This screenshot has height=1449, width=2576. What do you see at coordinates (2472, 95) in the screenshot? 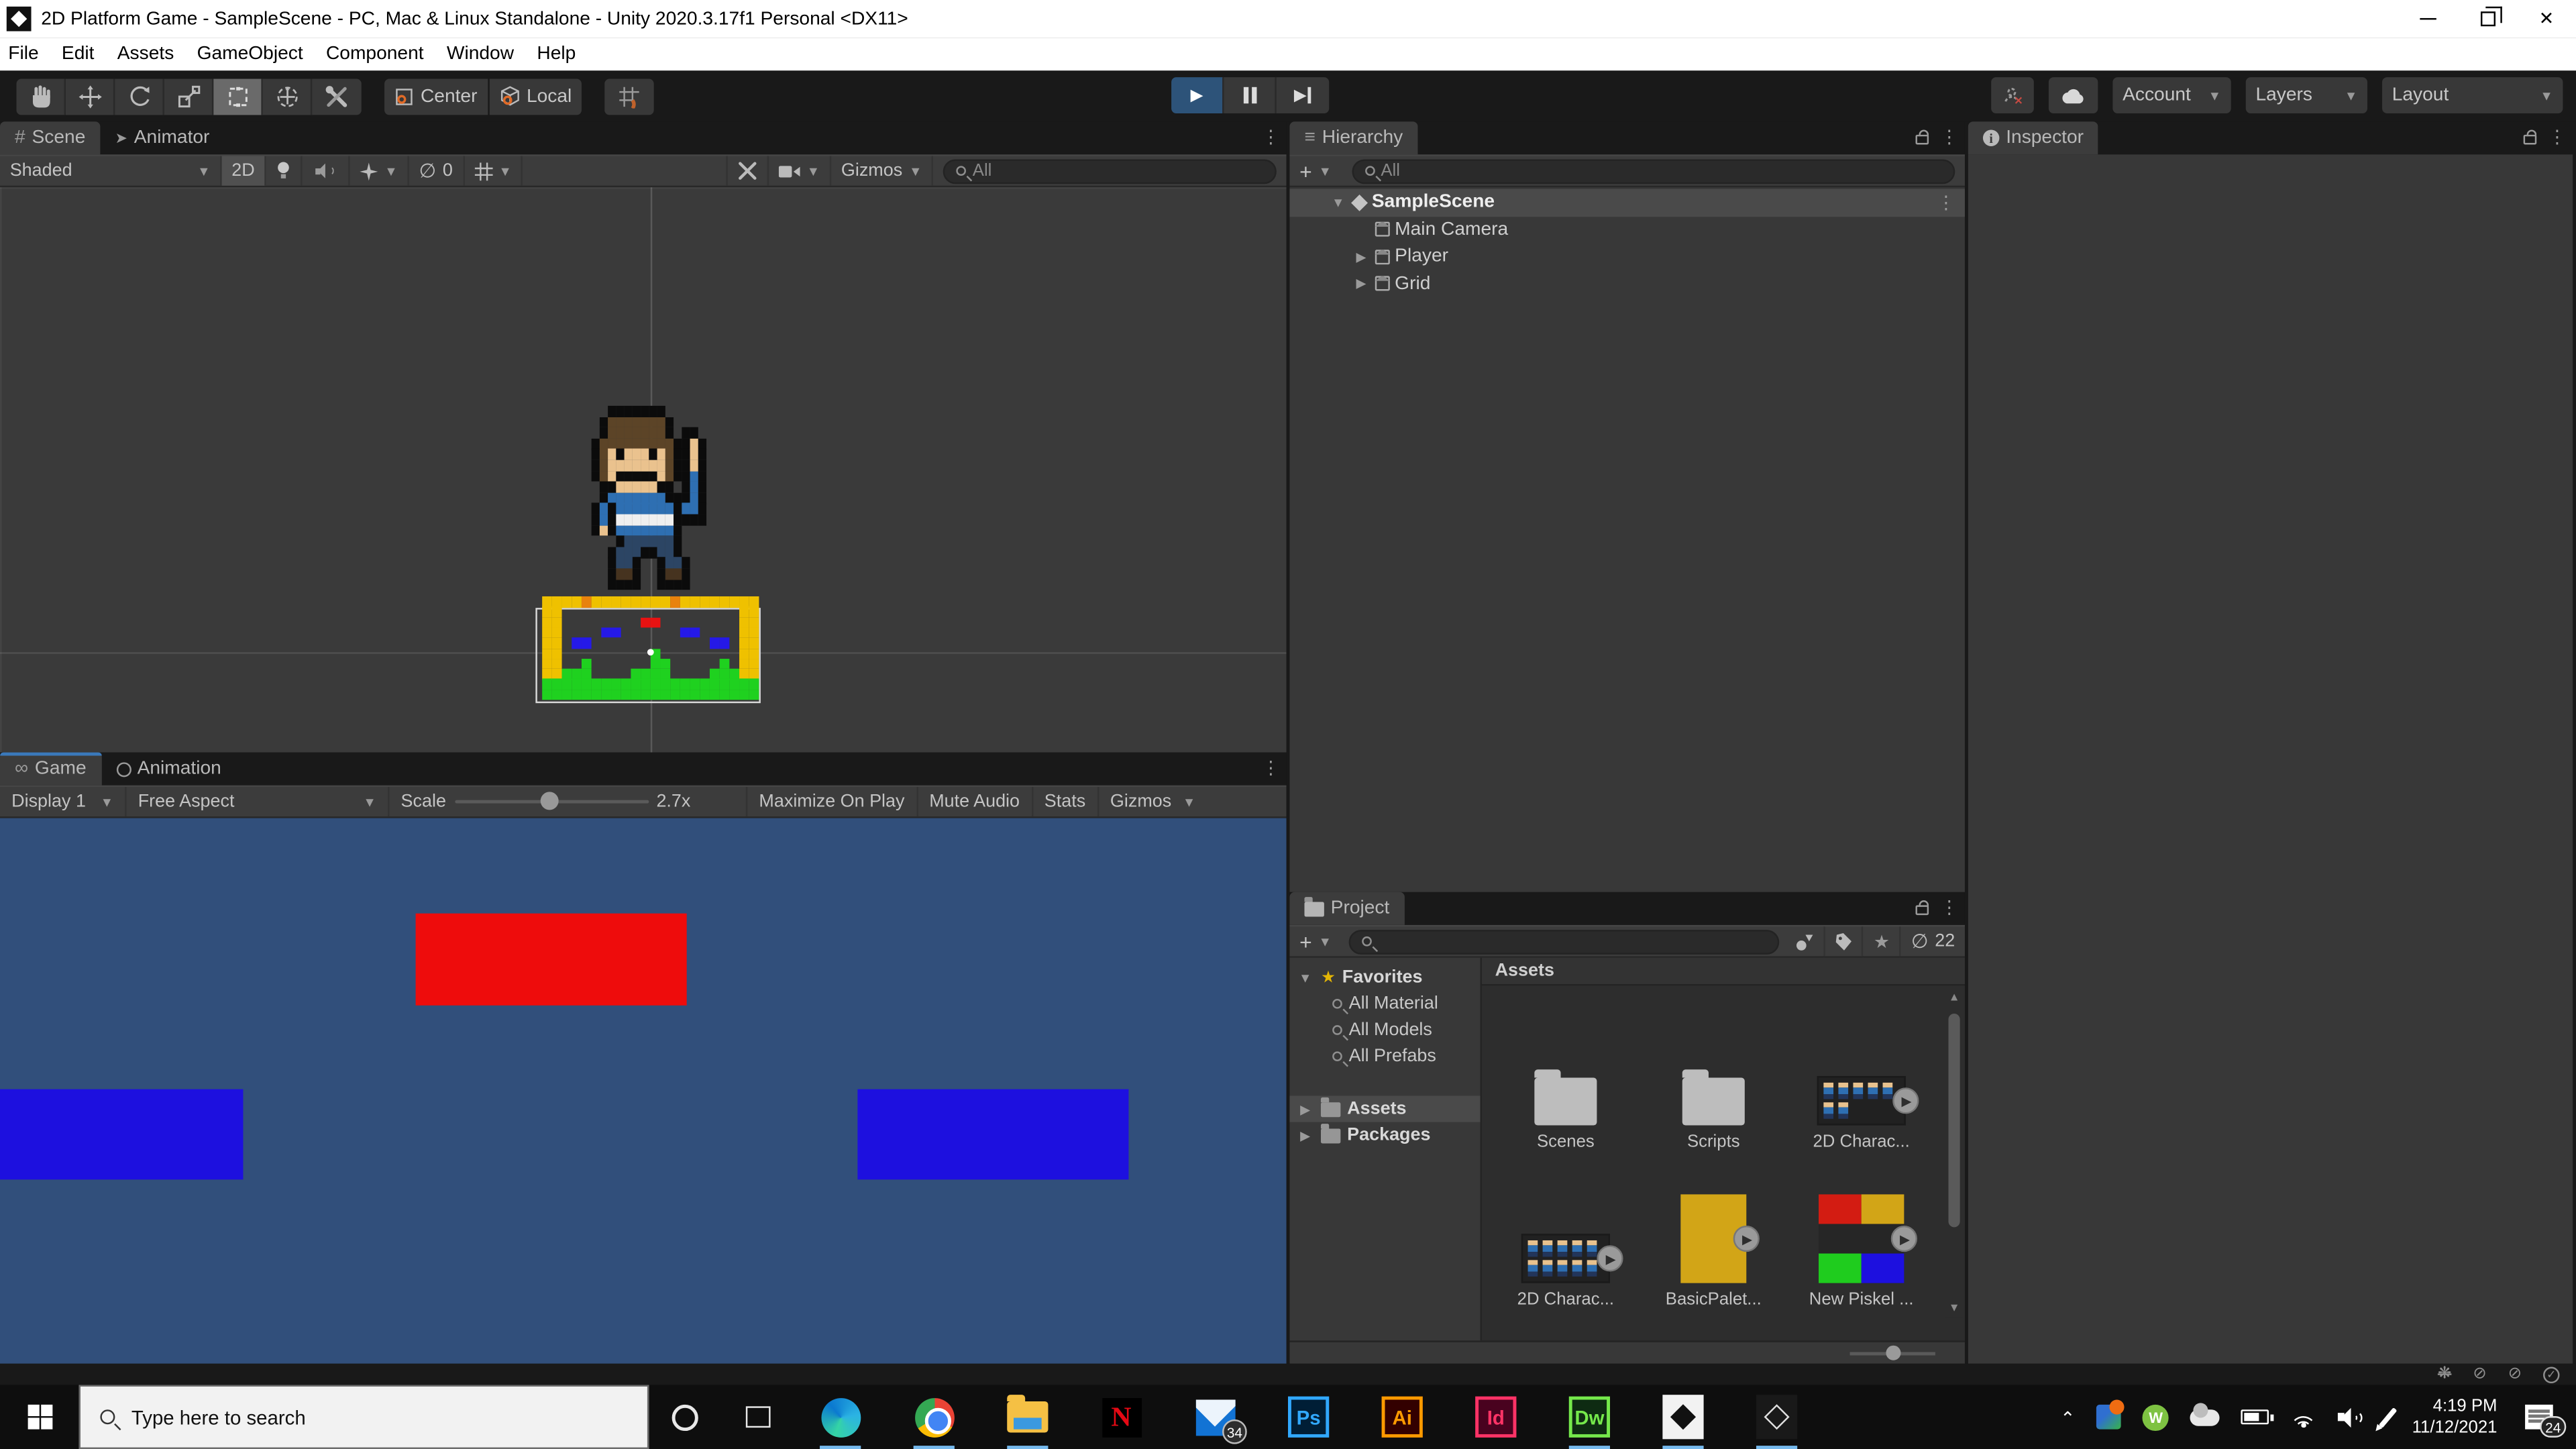
I see `layout-dropdown: Layout ▼` at bounding box center [2472, 95].